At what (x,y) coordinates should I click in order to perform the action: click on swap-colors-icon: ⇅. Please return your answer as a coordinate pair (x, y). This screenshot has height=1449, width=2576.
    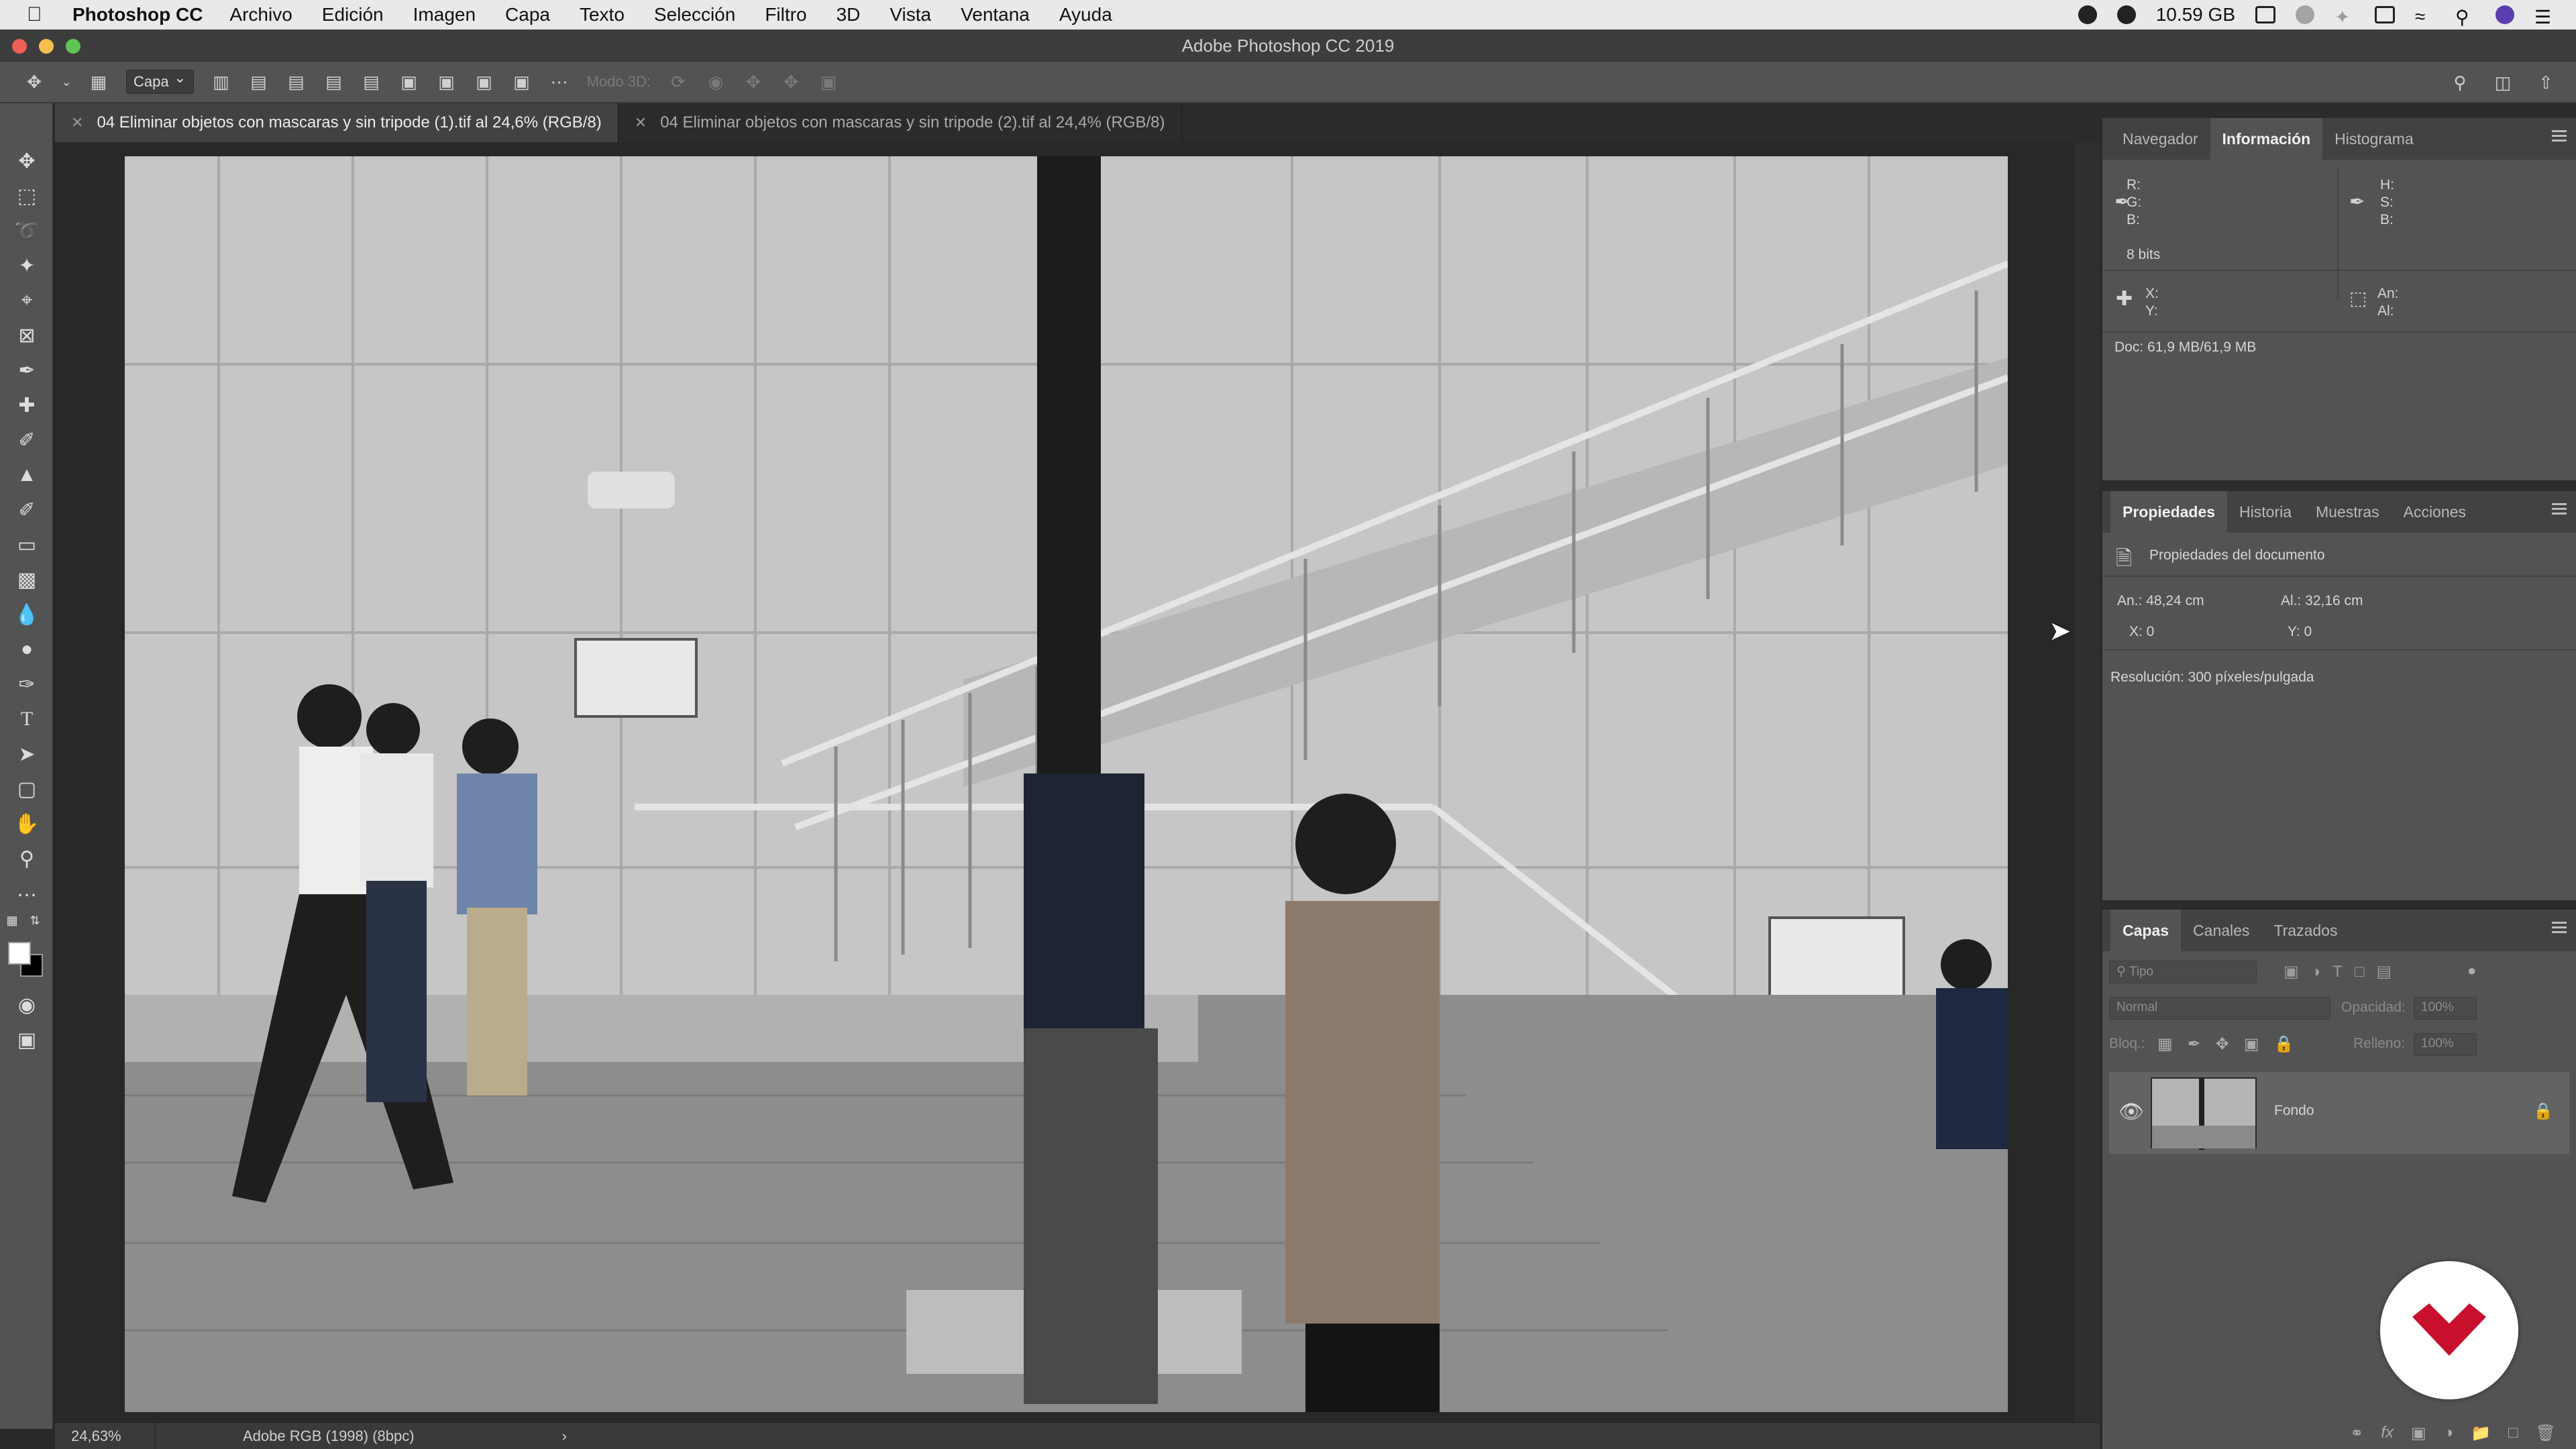
    Looking at the image, I should click on (35, 920).